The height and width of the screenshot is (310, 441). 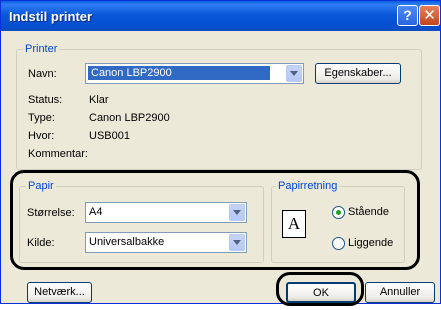 What do you see at coordinates (51, 16) in the screenshot?
I see `dialog-title: Indstil printer` at bounding box center [51, 16].